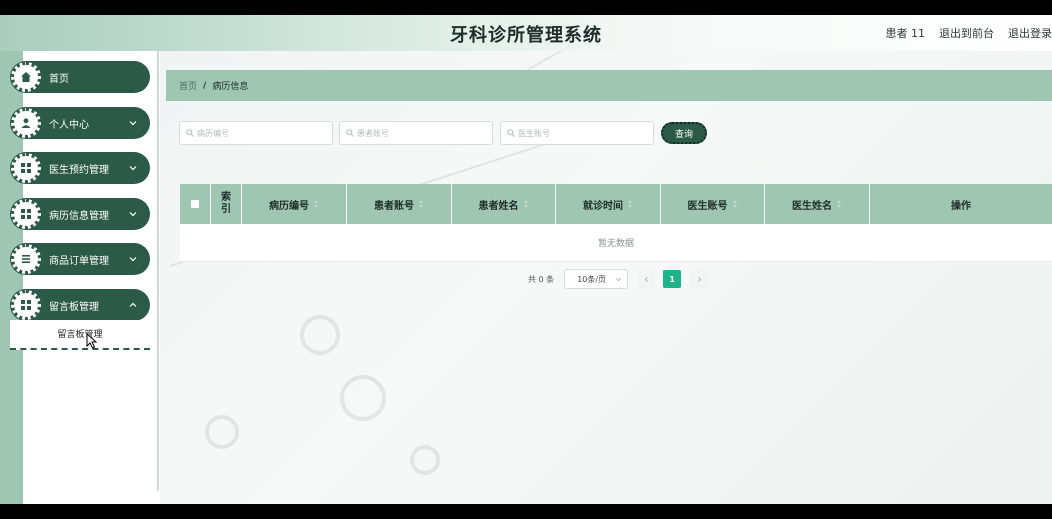  What do you see at coordinates (26, 123) in the screenshot?
I see `person-icon` at bounding box center [26, 123].